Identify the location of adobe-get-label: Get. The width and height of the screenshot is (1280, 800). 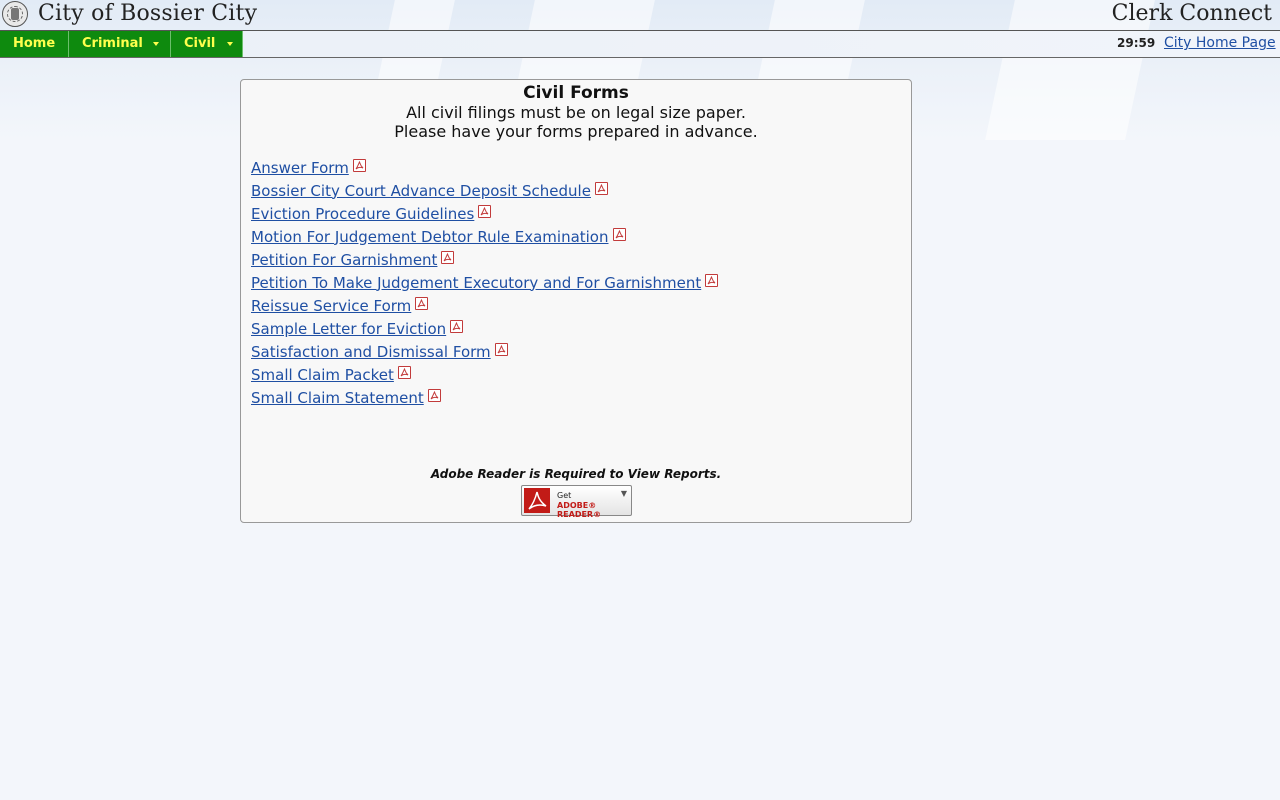
(564, 495).